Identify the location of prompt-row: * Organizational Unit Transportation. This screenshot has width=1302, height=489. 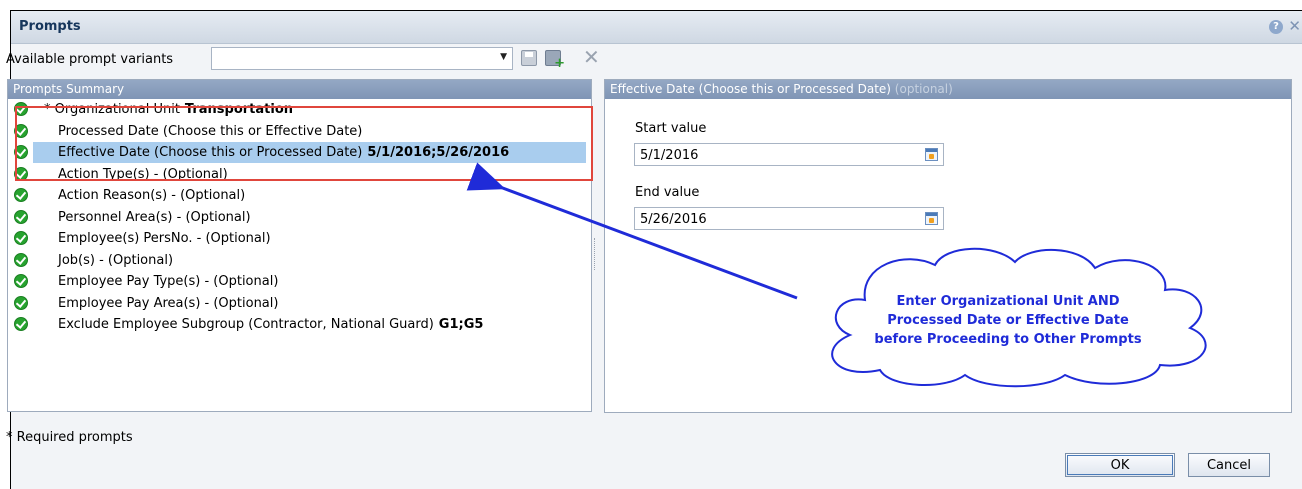
(299, 110).